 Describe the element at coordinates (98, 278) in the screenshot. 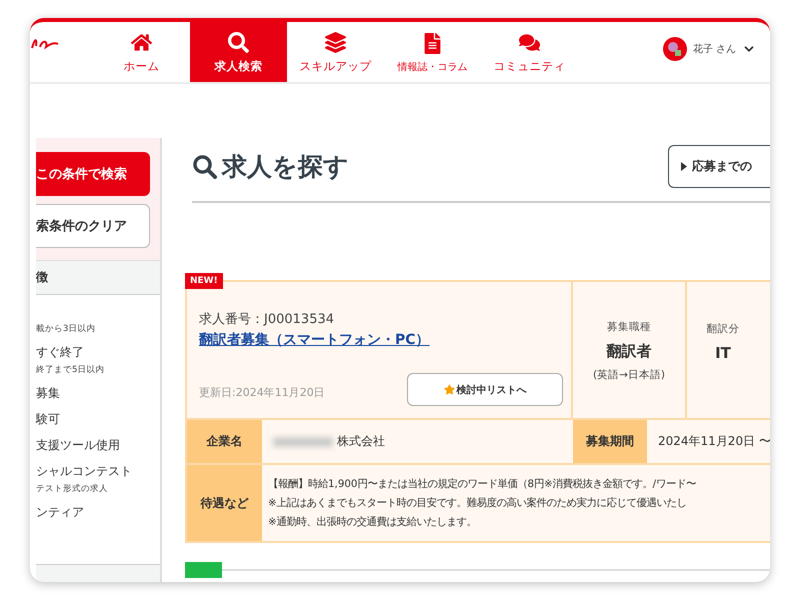

I see `section-header: 徴` at that location.